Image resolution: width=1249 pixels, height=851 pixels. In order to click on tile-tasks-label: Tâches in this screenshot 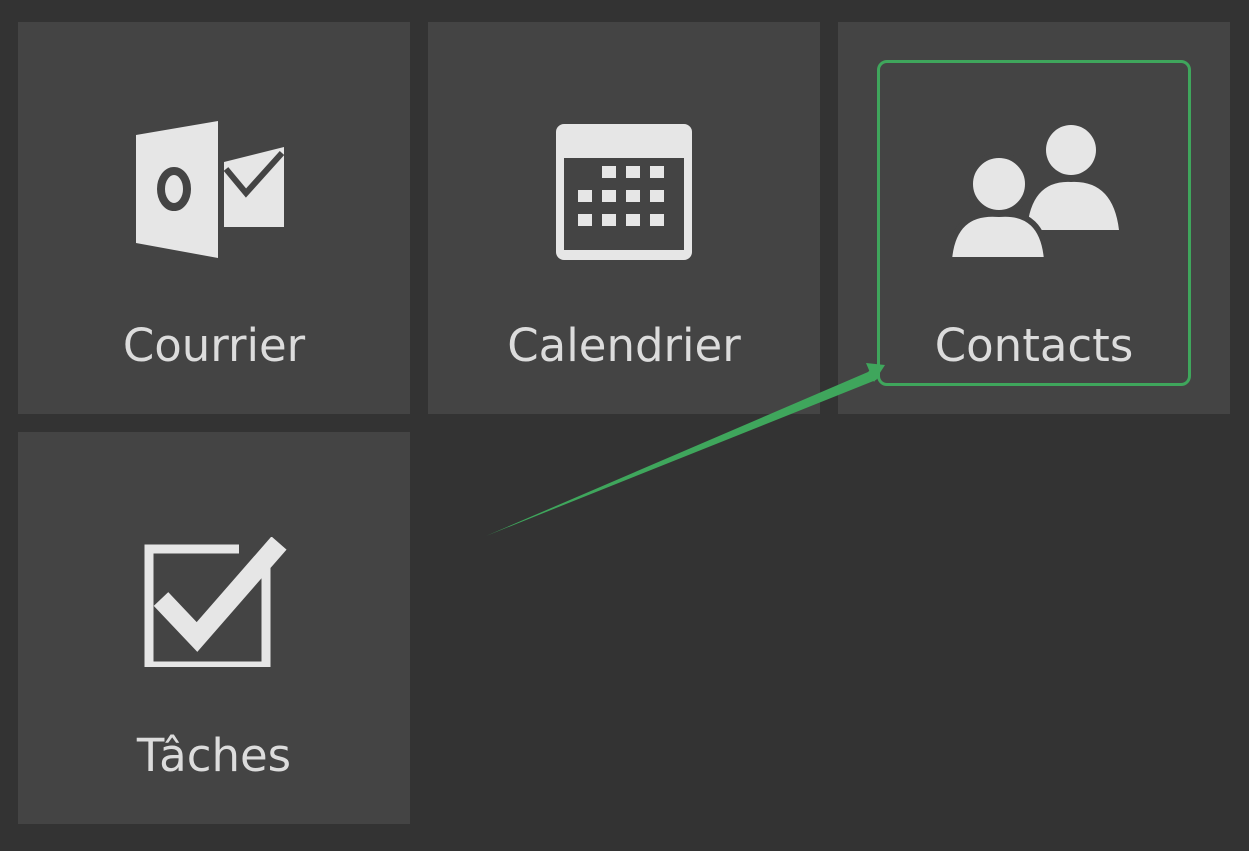, I will do `click(214, 755)`.